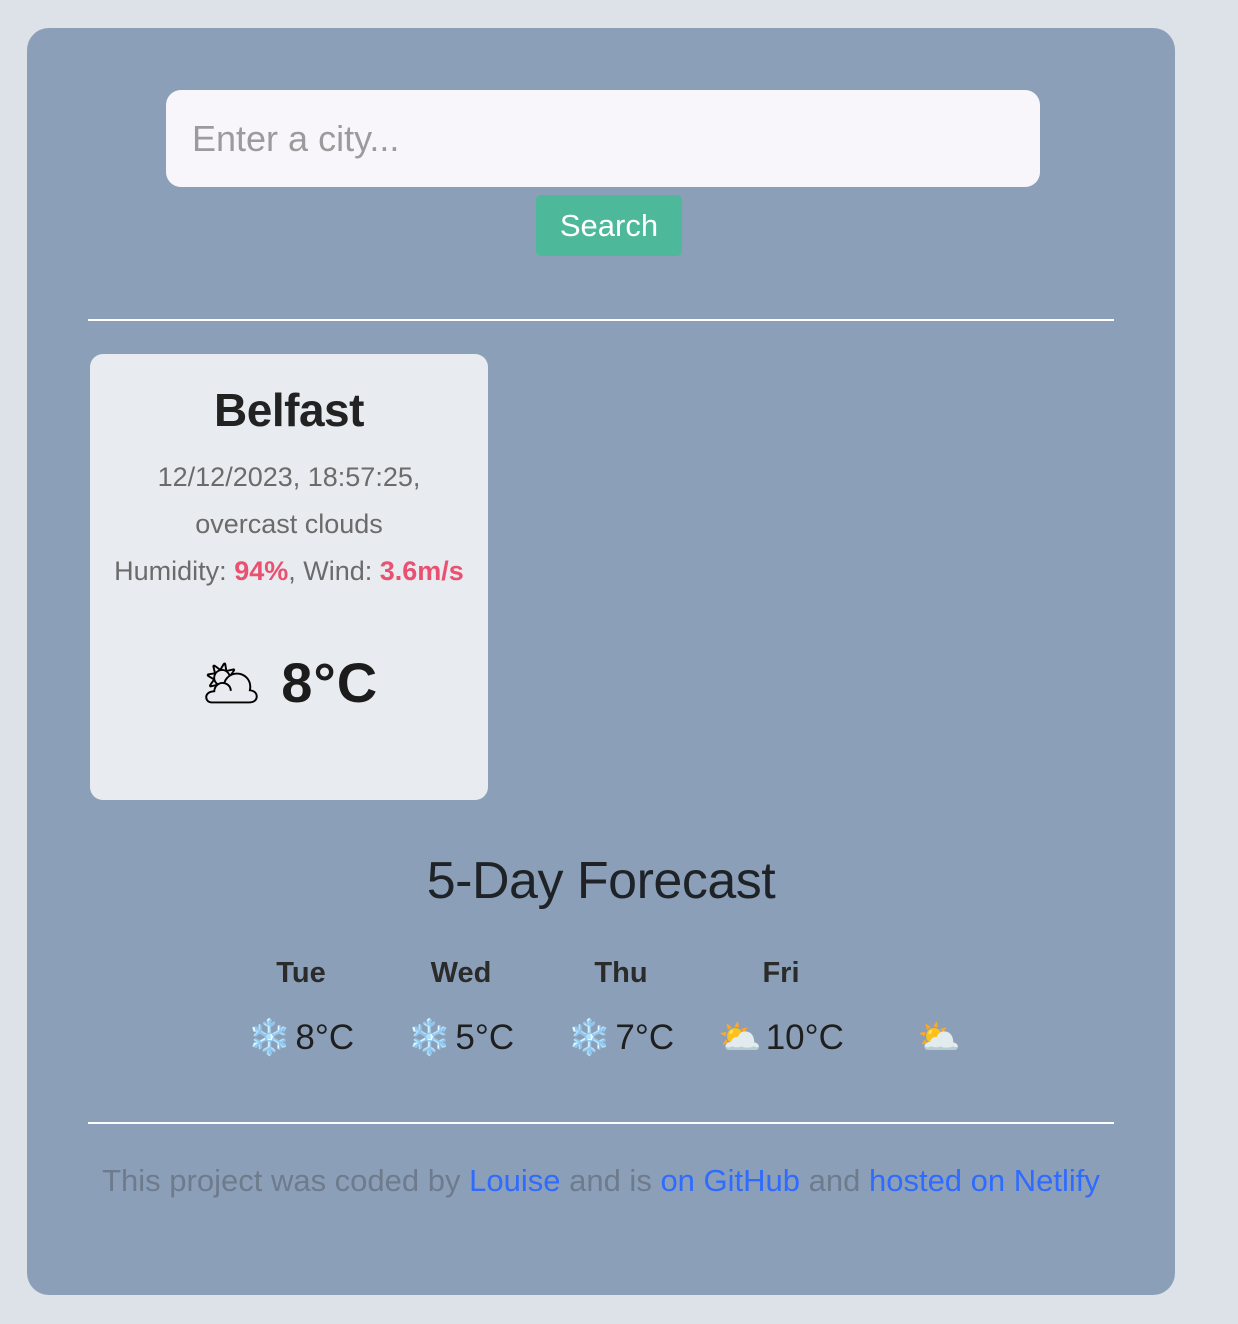 This screenshot has width=1238, height=1324. I want to click on forecast-heading: 5-Day Forecast, so click(601, 881).